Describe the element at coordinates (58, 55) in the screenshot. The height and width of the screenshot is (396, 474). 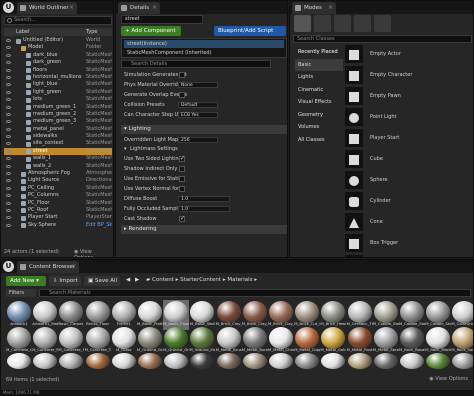
I see `outliner-row: dark_blue StaticMeshActor` at that location.